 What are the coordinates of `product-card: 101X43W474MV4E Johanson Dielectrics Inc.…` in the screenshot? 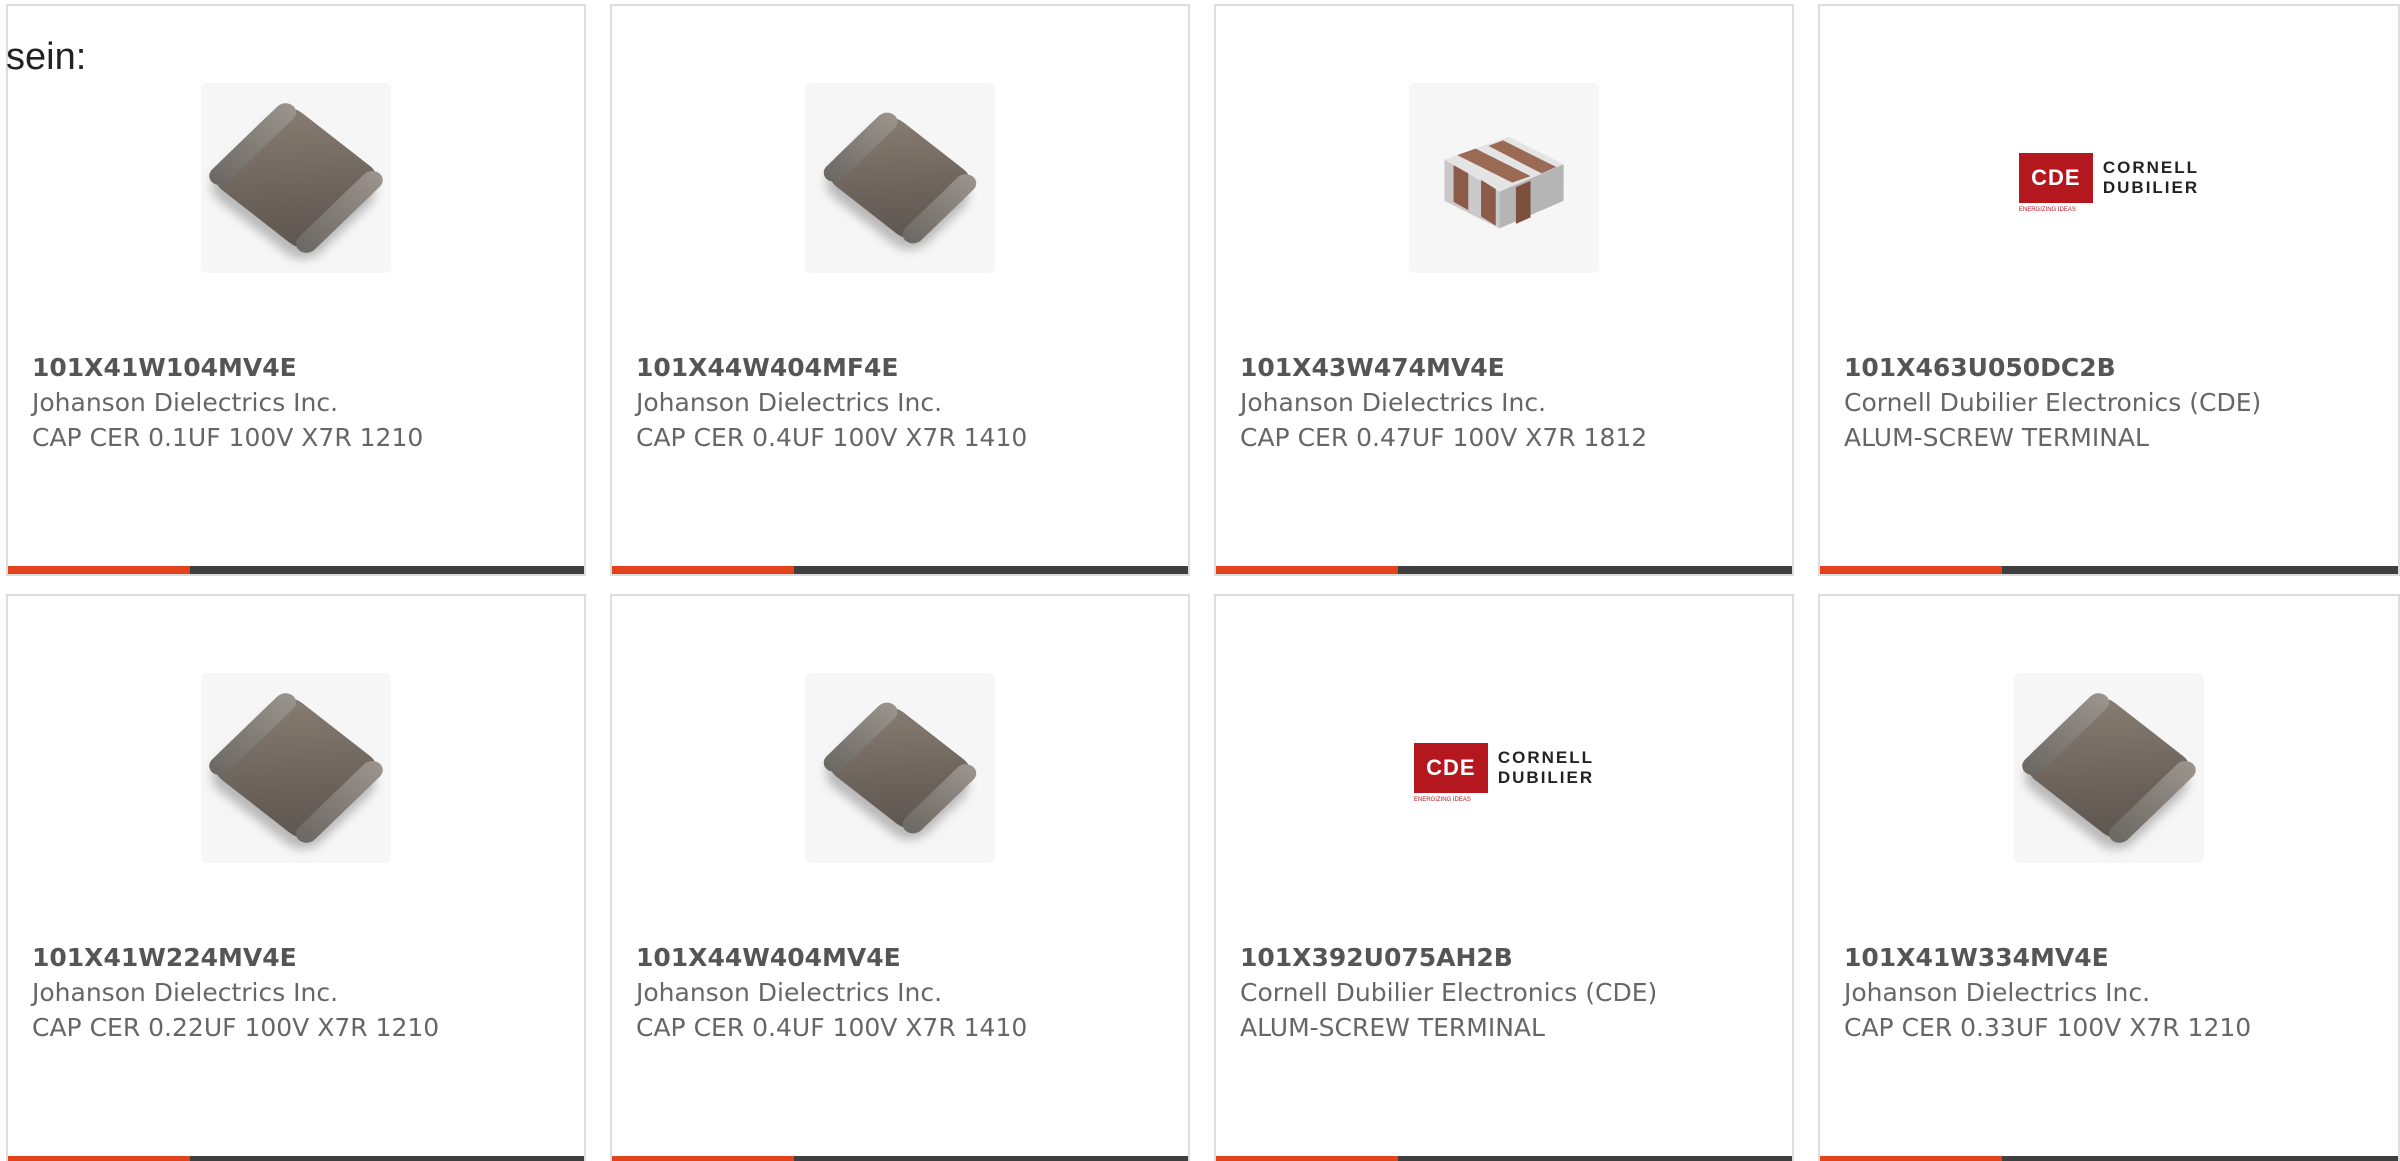 It's located at (1504, 290).